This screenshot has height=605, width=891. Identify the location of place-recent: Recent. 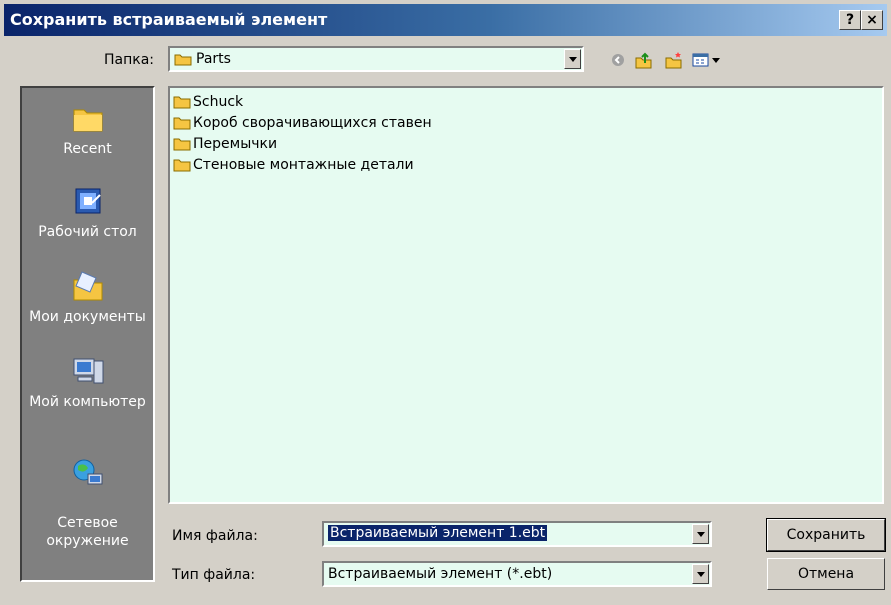
(87, 129).